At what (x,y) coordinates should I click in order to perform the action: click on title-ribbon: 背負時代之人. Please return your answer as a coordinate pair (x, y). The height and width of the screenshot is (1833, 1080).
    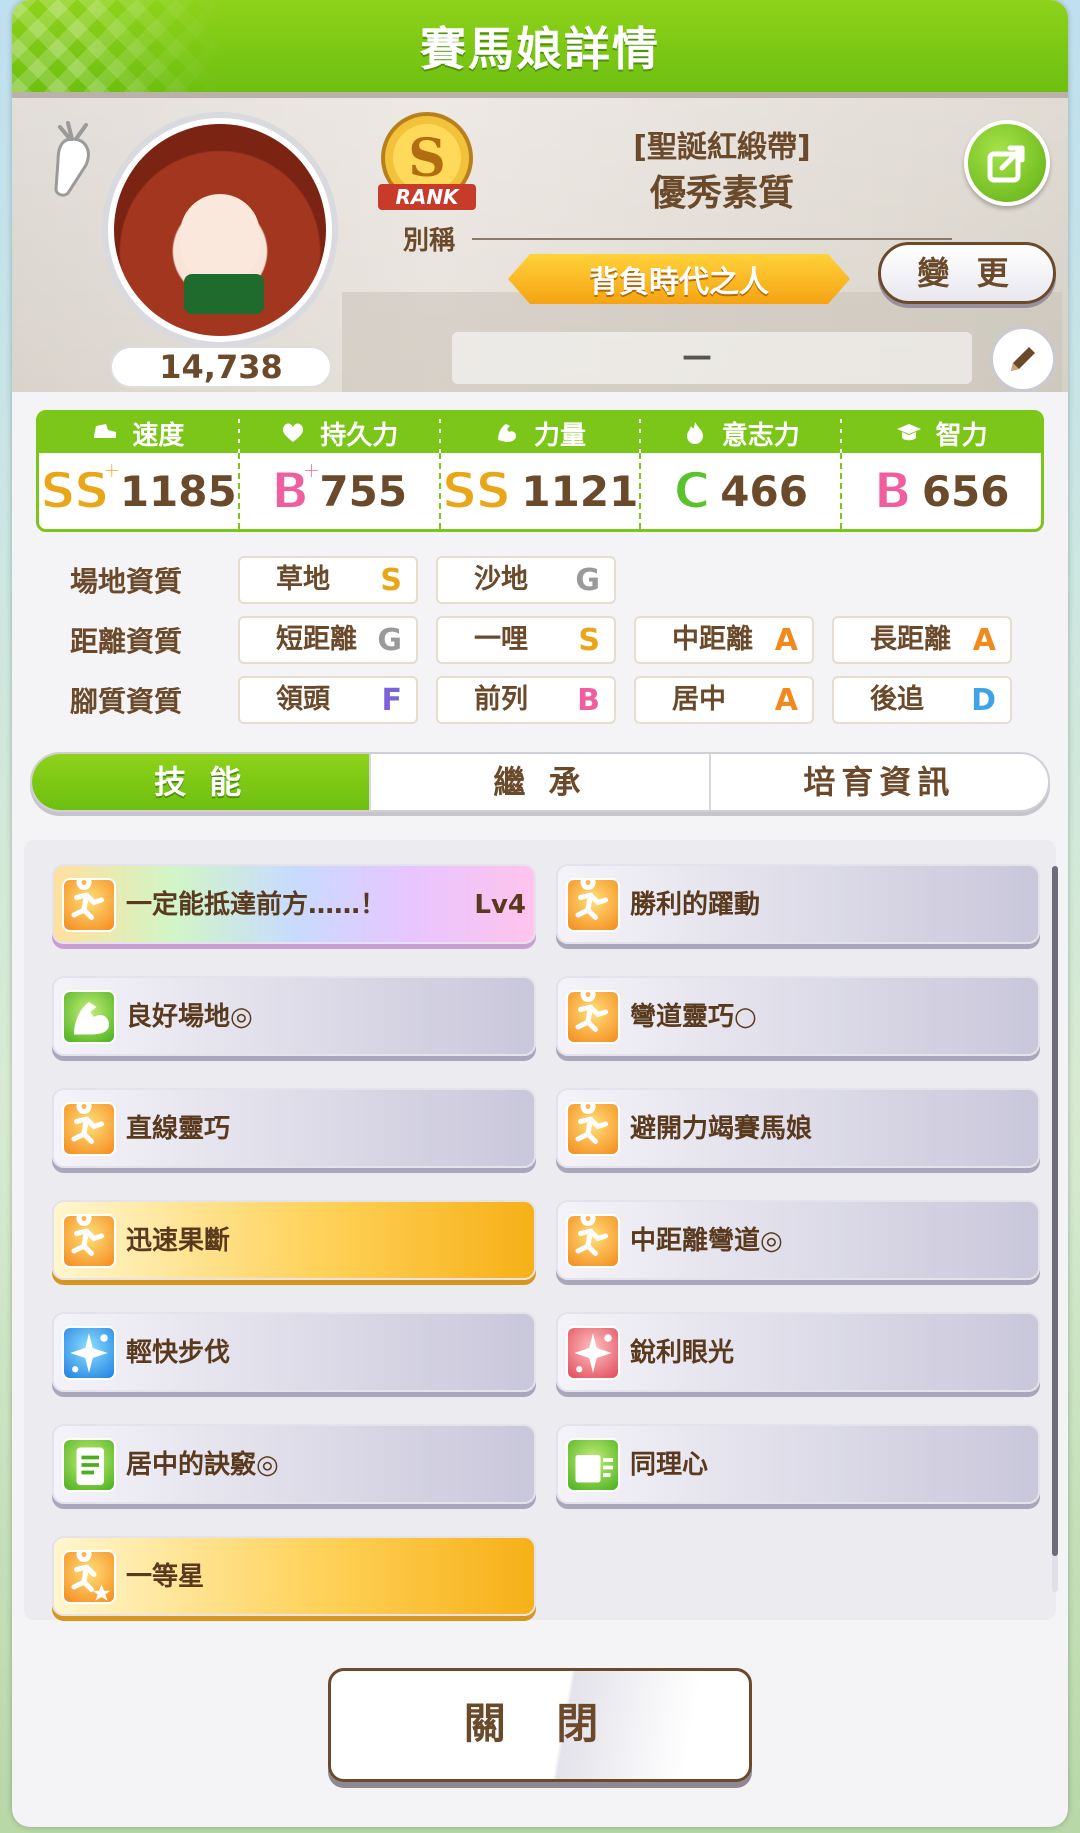
    Looking at the image, I should click on (679, 279).